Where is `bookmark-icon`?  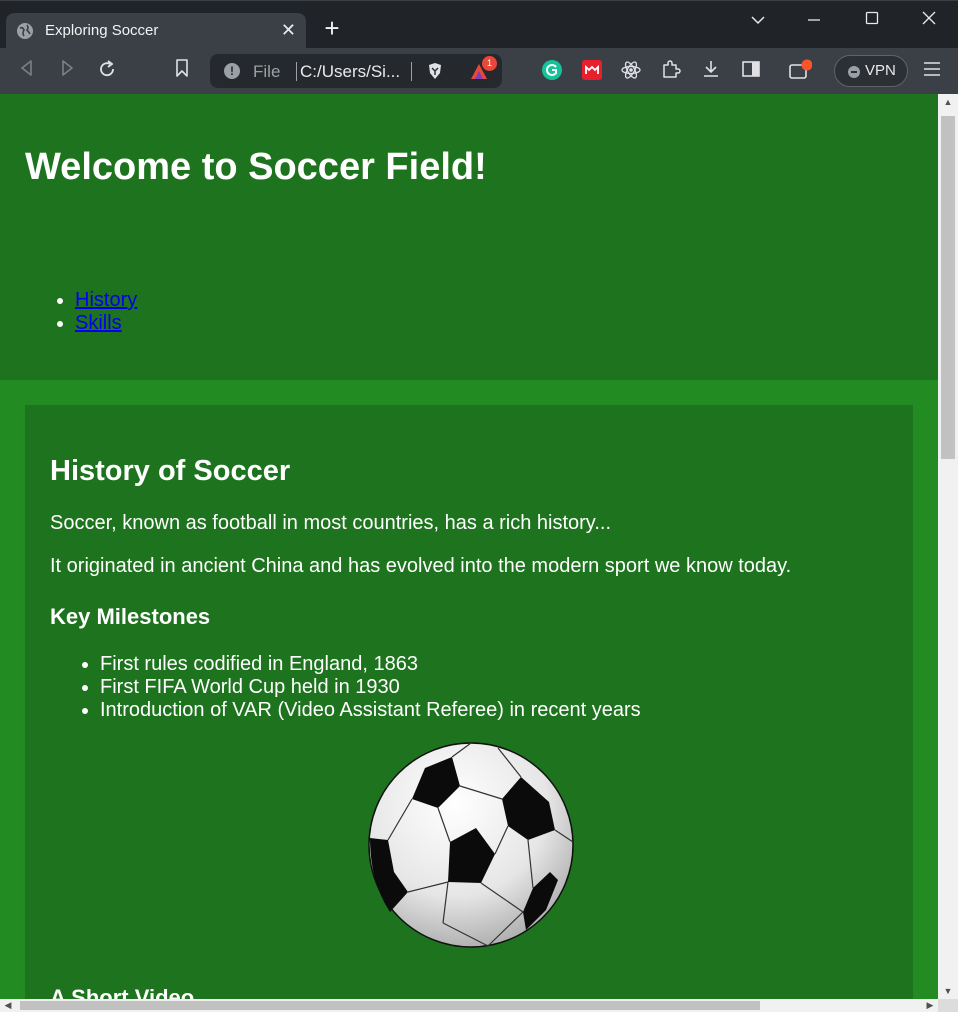 bookmark-icon is located at coordinates (182, 71).